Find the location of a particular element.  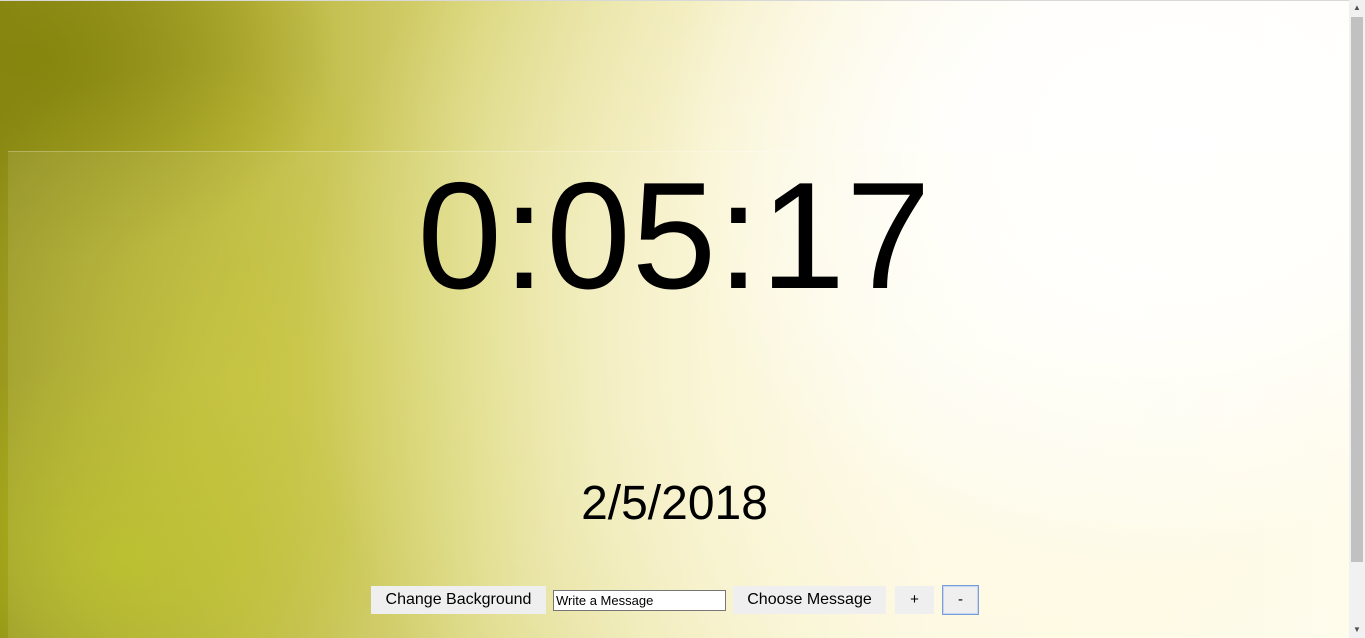

triangle-down-icon: ▼ is located at coordinates (1357, 630).